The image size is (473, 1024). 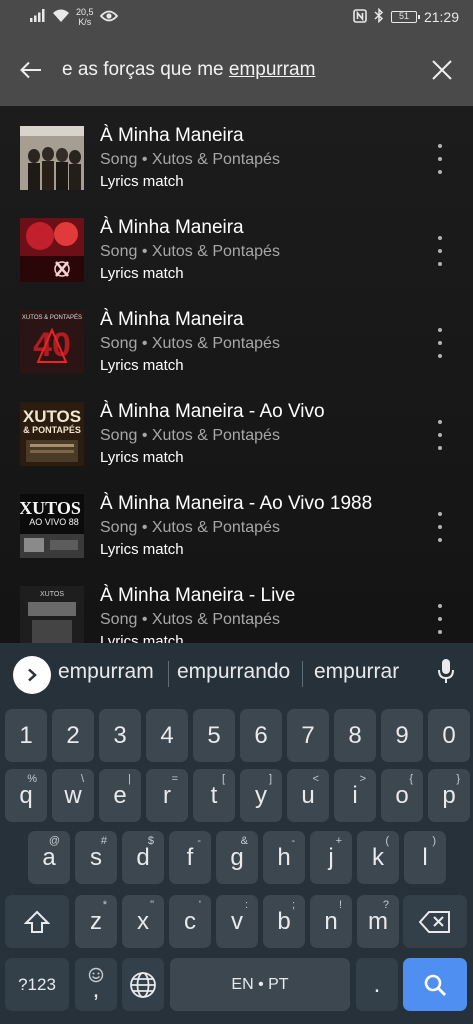 I want to click on album-art: XUTOS & PONTAPÉS, so click(x=52, y=434).